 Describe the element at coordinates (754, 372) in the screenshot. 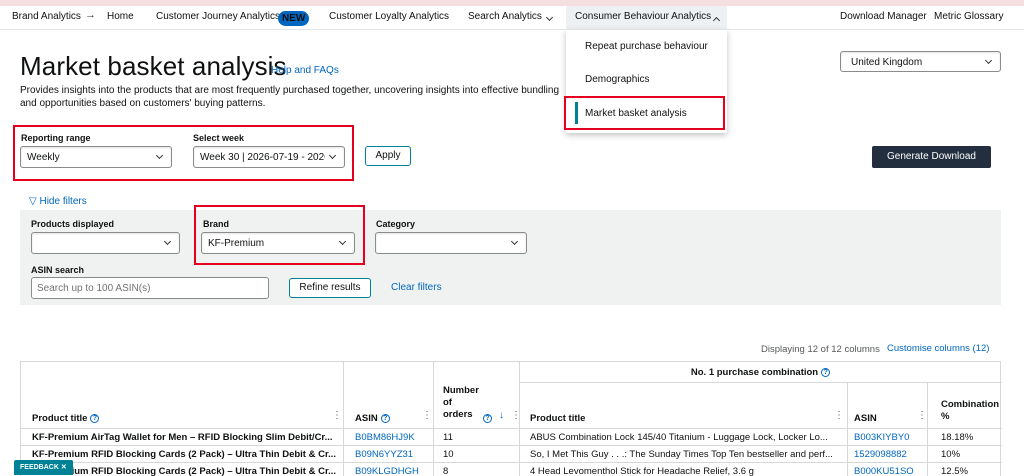

I see `group-header-label: No. 1 purchase combination` at that location.